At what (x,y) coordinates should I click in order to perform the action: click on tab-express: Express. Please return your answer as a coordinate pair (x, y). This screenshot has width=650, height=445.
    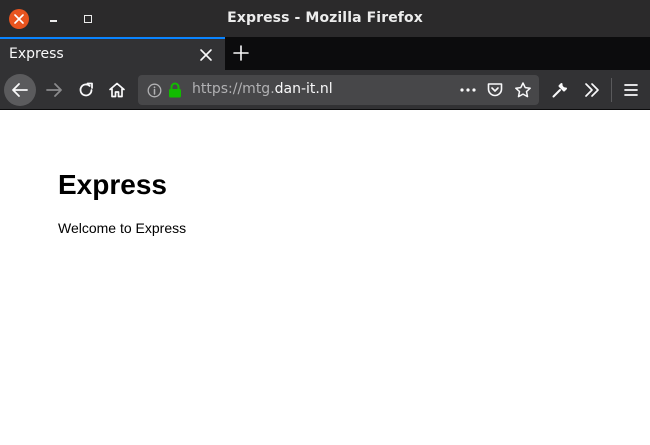
    Looking at the image, I should click on (112, 53).